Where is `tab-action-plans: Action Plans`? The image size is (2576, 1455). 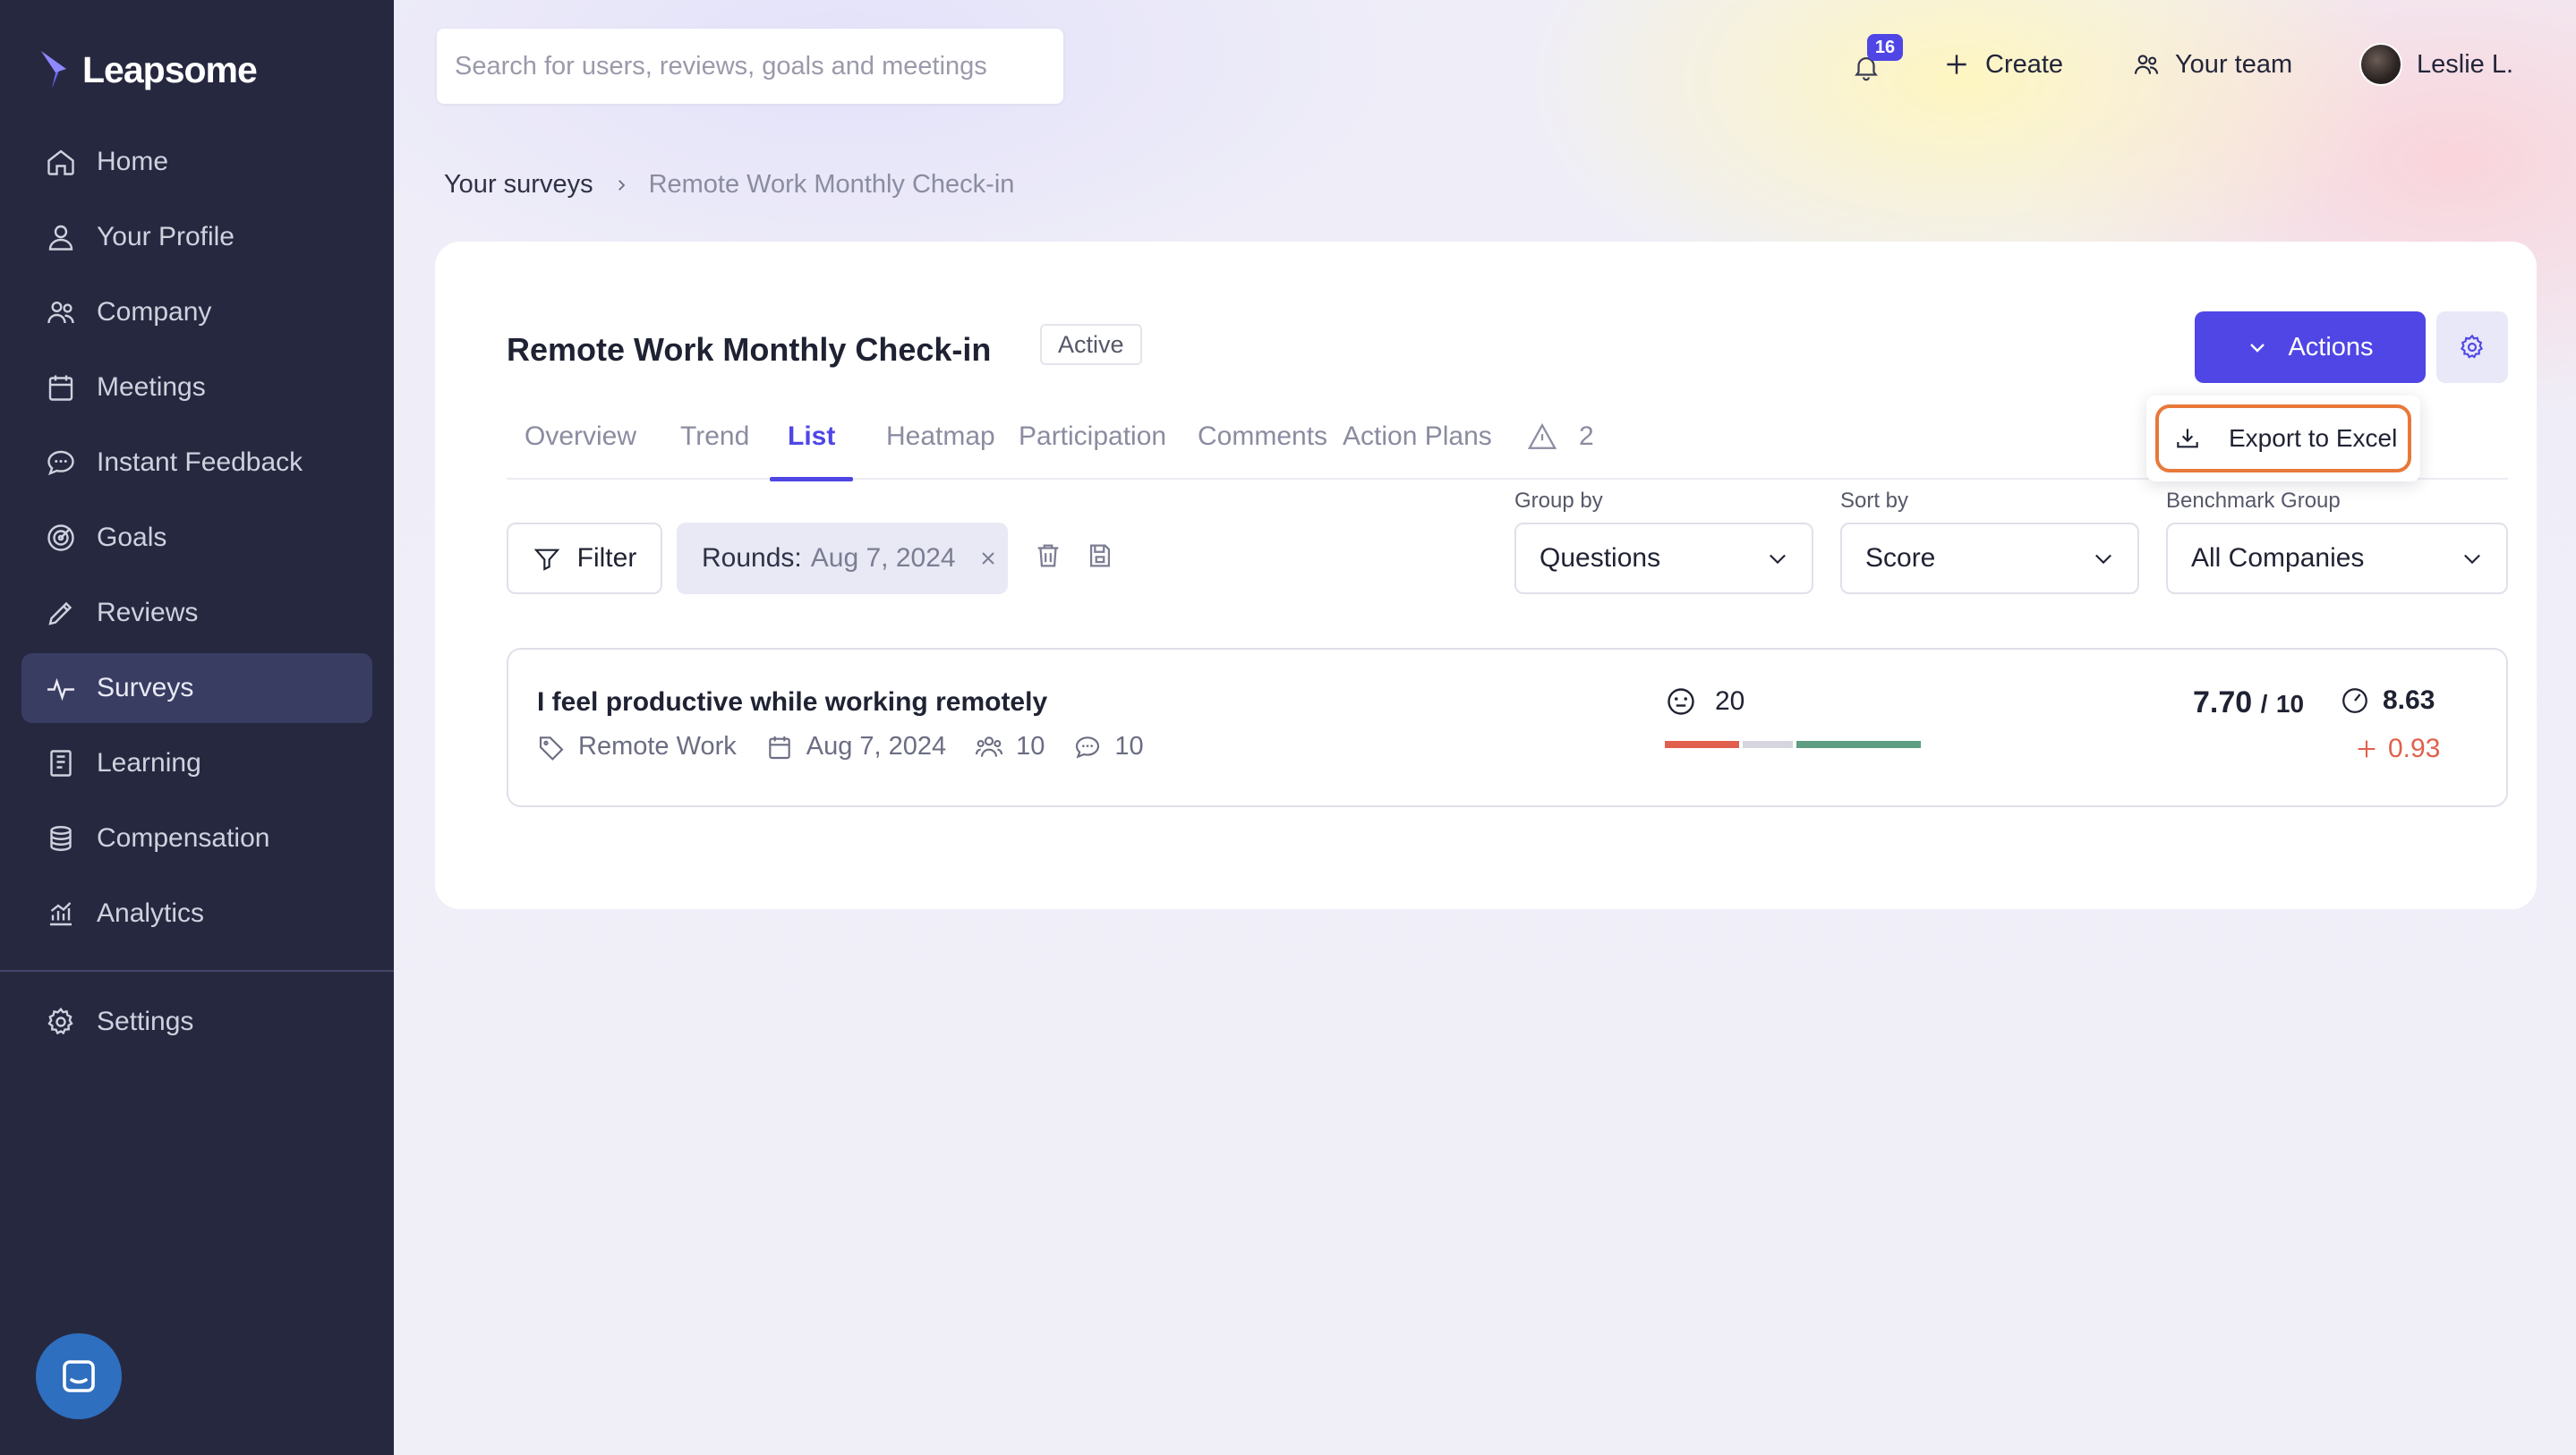 tab-action-plans: Action Plans is located at coordinates (1417, 437).